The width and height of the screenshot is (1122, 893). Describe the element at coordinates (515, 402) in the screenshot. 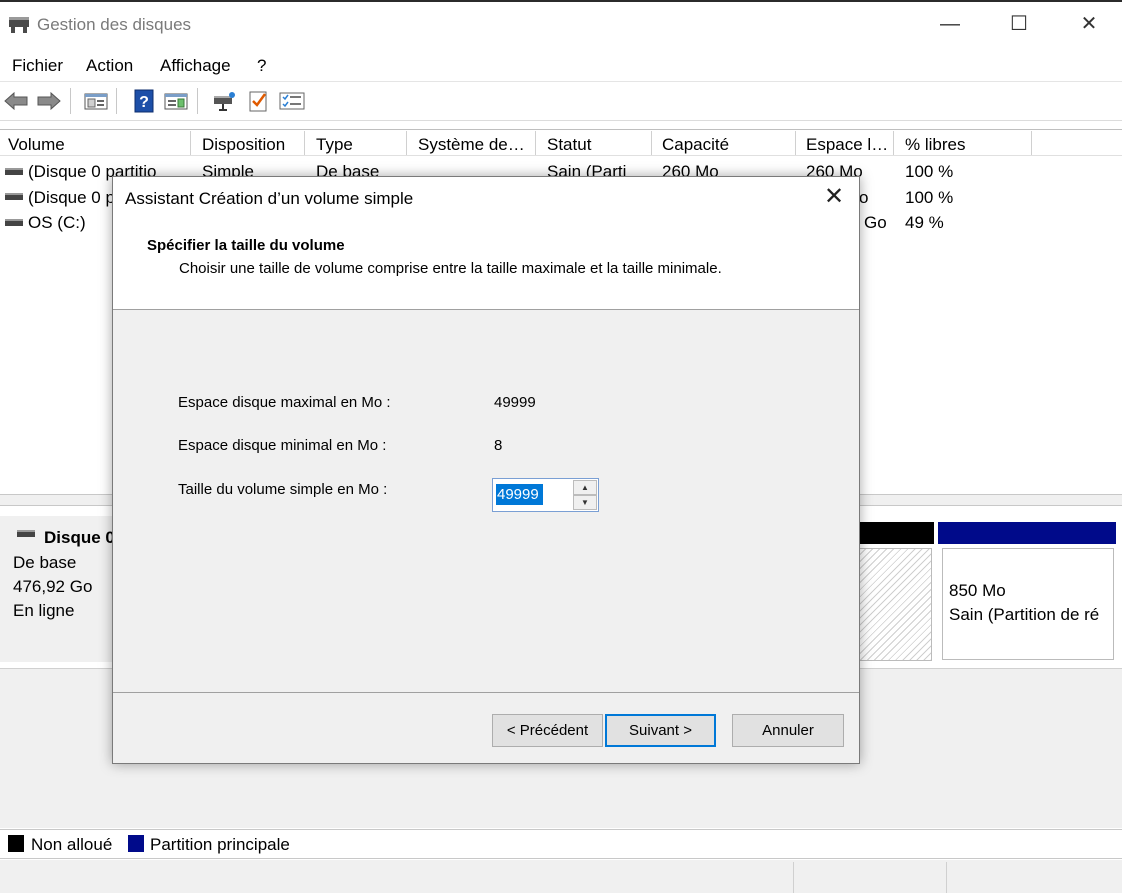

I see `max-space-value: 49999` at that location.